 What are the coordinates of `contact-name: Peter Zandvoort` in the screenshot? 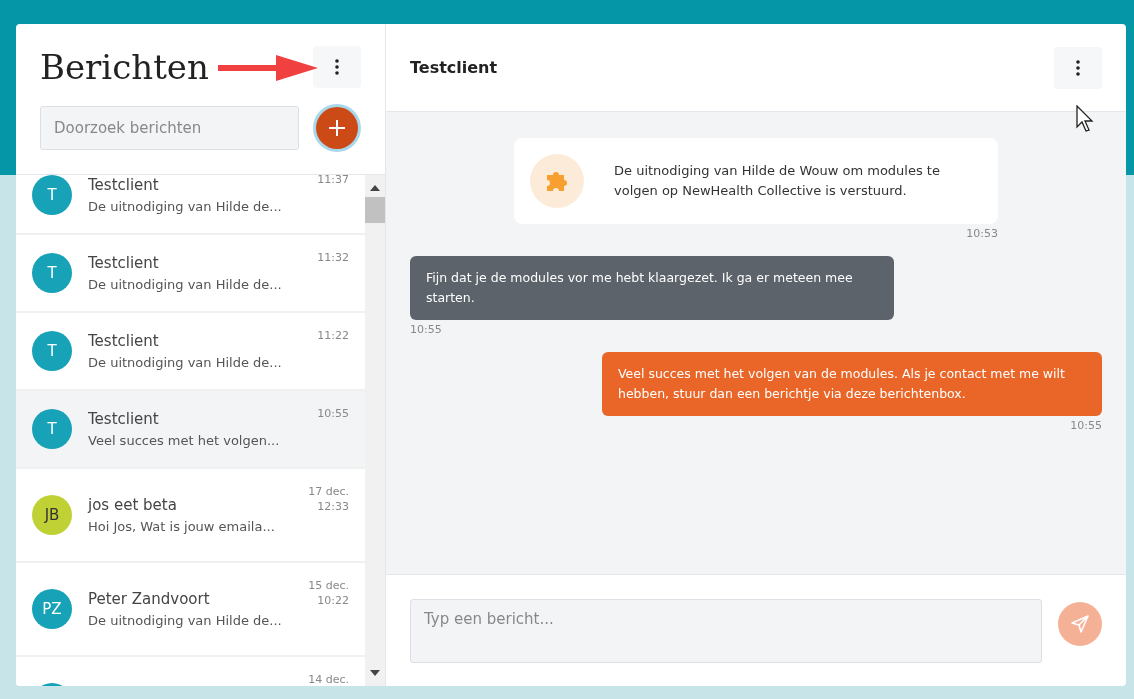 It's located at (149, 599).